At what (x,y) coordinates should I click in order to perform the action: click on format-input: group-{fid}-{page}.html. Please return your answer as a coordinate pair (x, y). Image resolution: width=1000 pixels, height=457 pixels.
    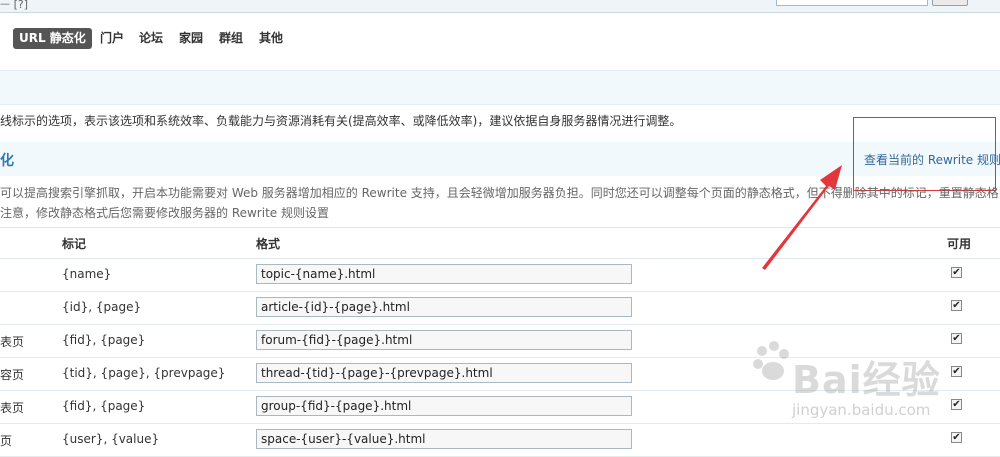
    Looking at the image, I should click on (444, 406).